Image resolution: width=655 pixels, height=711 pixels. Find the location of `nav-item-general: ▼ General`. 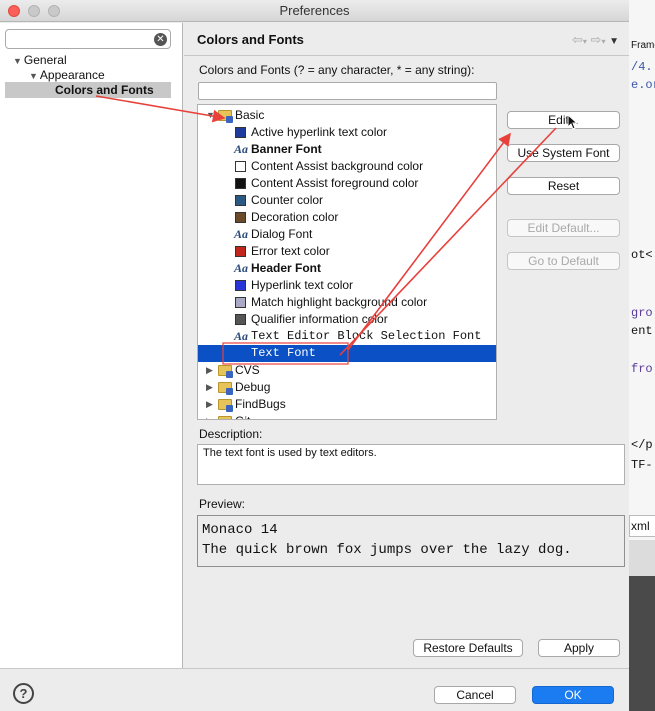

nav-item-general: ▼ General is located at coordinates (40, 60).